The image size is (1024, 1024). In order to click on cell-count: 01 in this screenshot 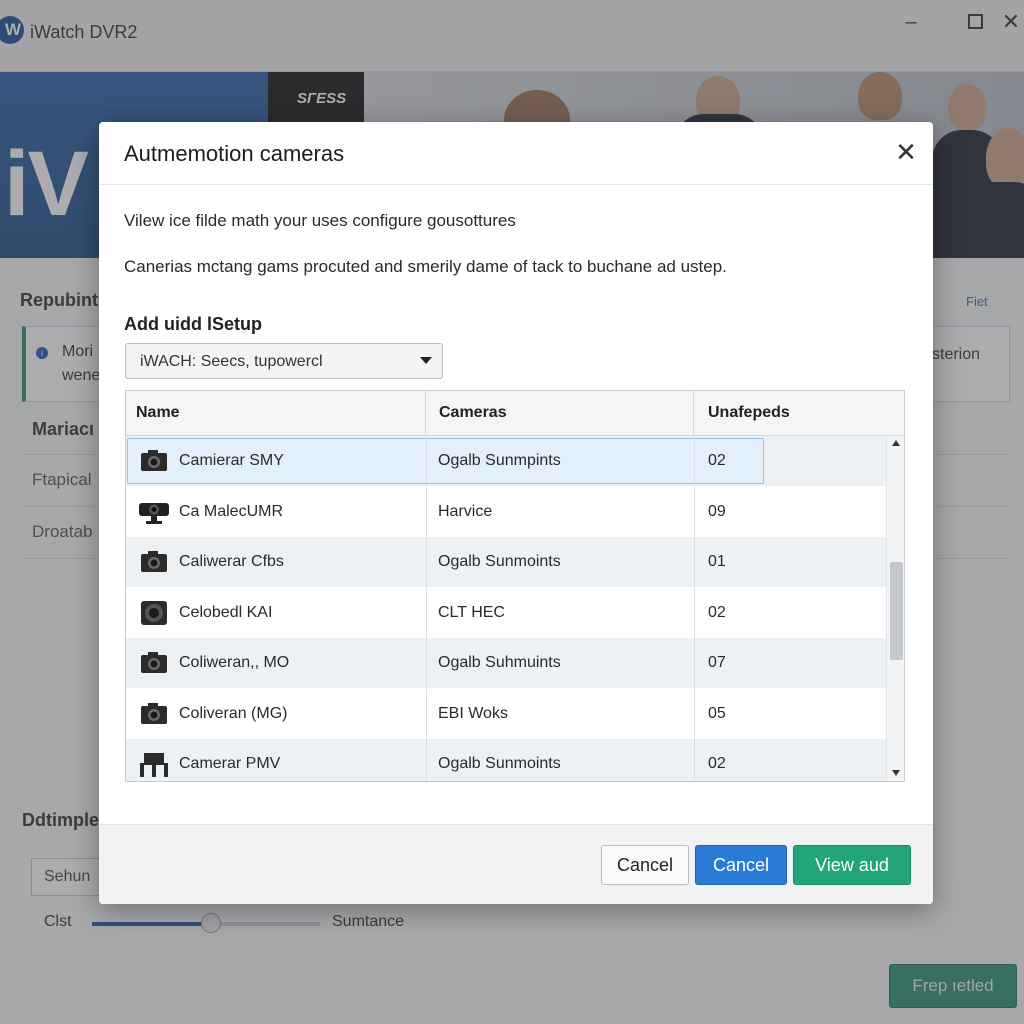, I will do `click(717, 561)`.